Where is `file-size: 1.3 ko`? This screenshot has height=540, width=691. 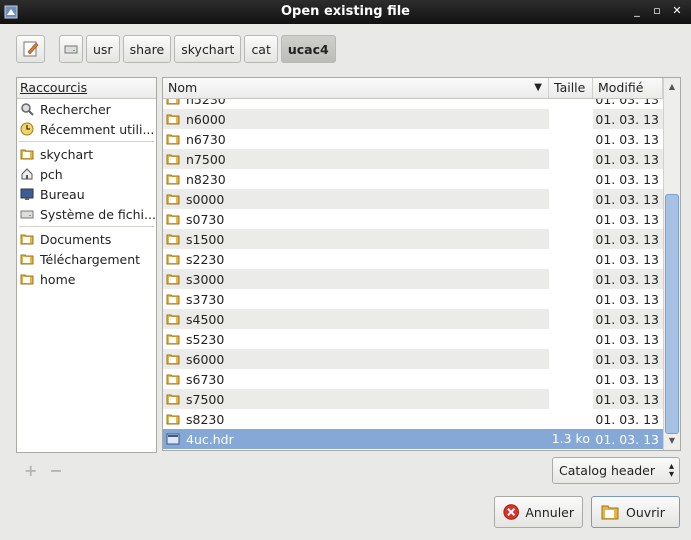 file-size: 1.3 ko is located at coordinates (571, 439).